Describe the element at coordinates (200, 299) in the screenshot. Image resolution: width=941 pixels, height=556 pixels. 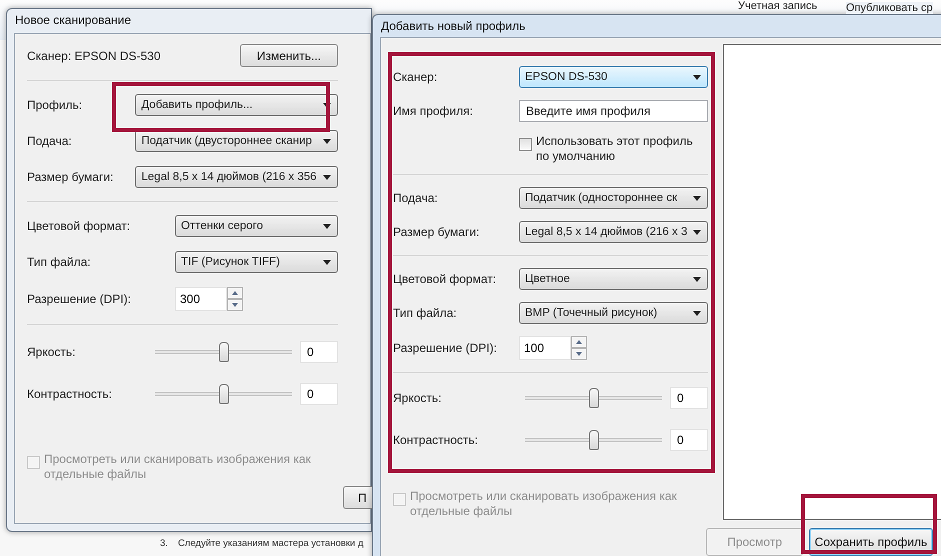
I see `number-field: 300` at that location.